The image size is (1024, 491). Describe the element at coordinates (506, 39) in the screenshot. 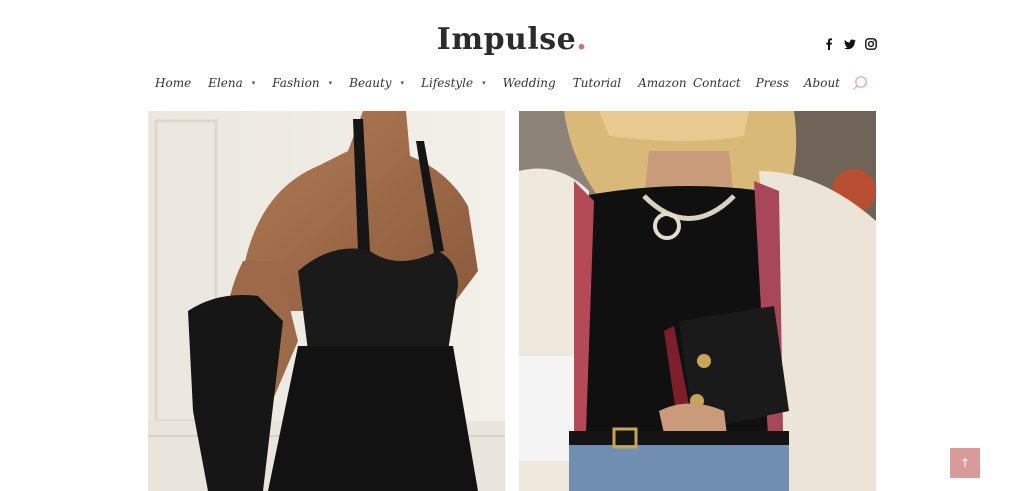

I see `logo-text: Impulse` at that location.